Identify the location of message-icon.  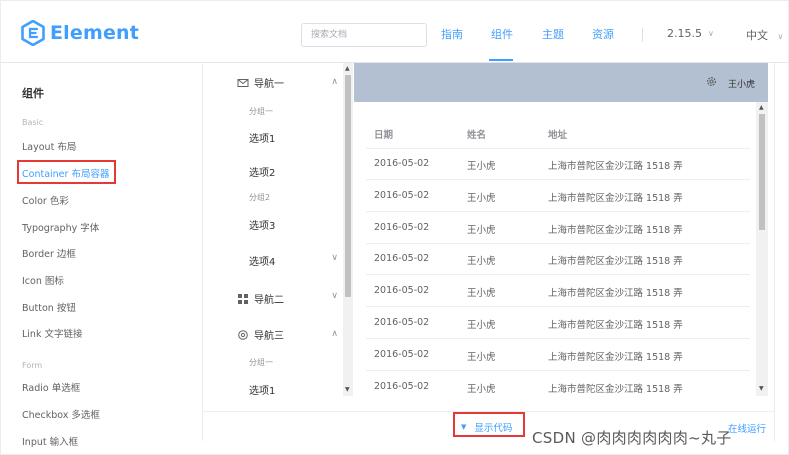
(243, 82).